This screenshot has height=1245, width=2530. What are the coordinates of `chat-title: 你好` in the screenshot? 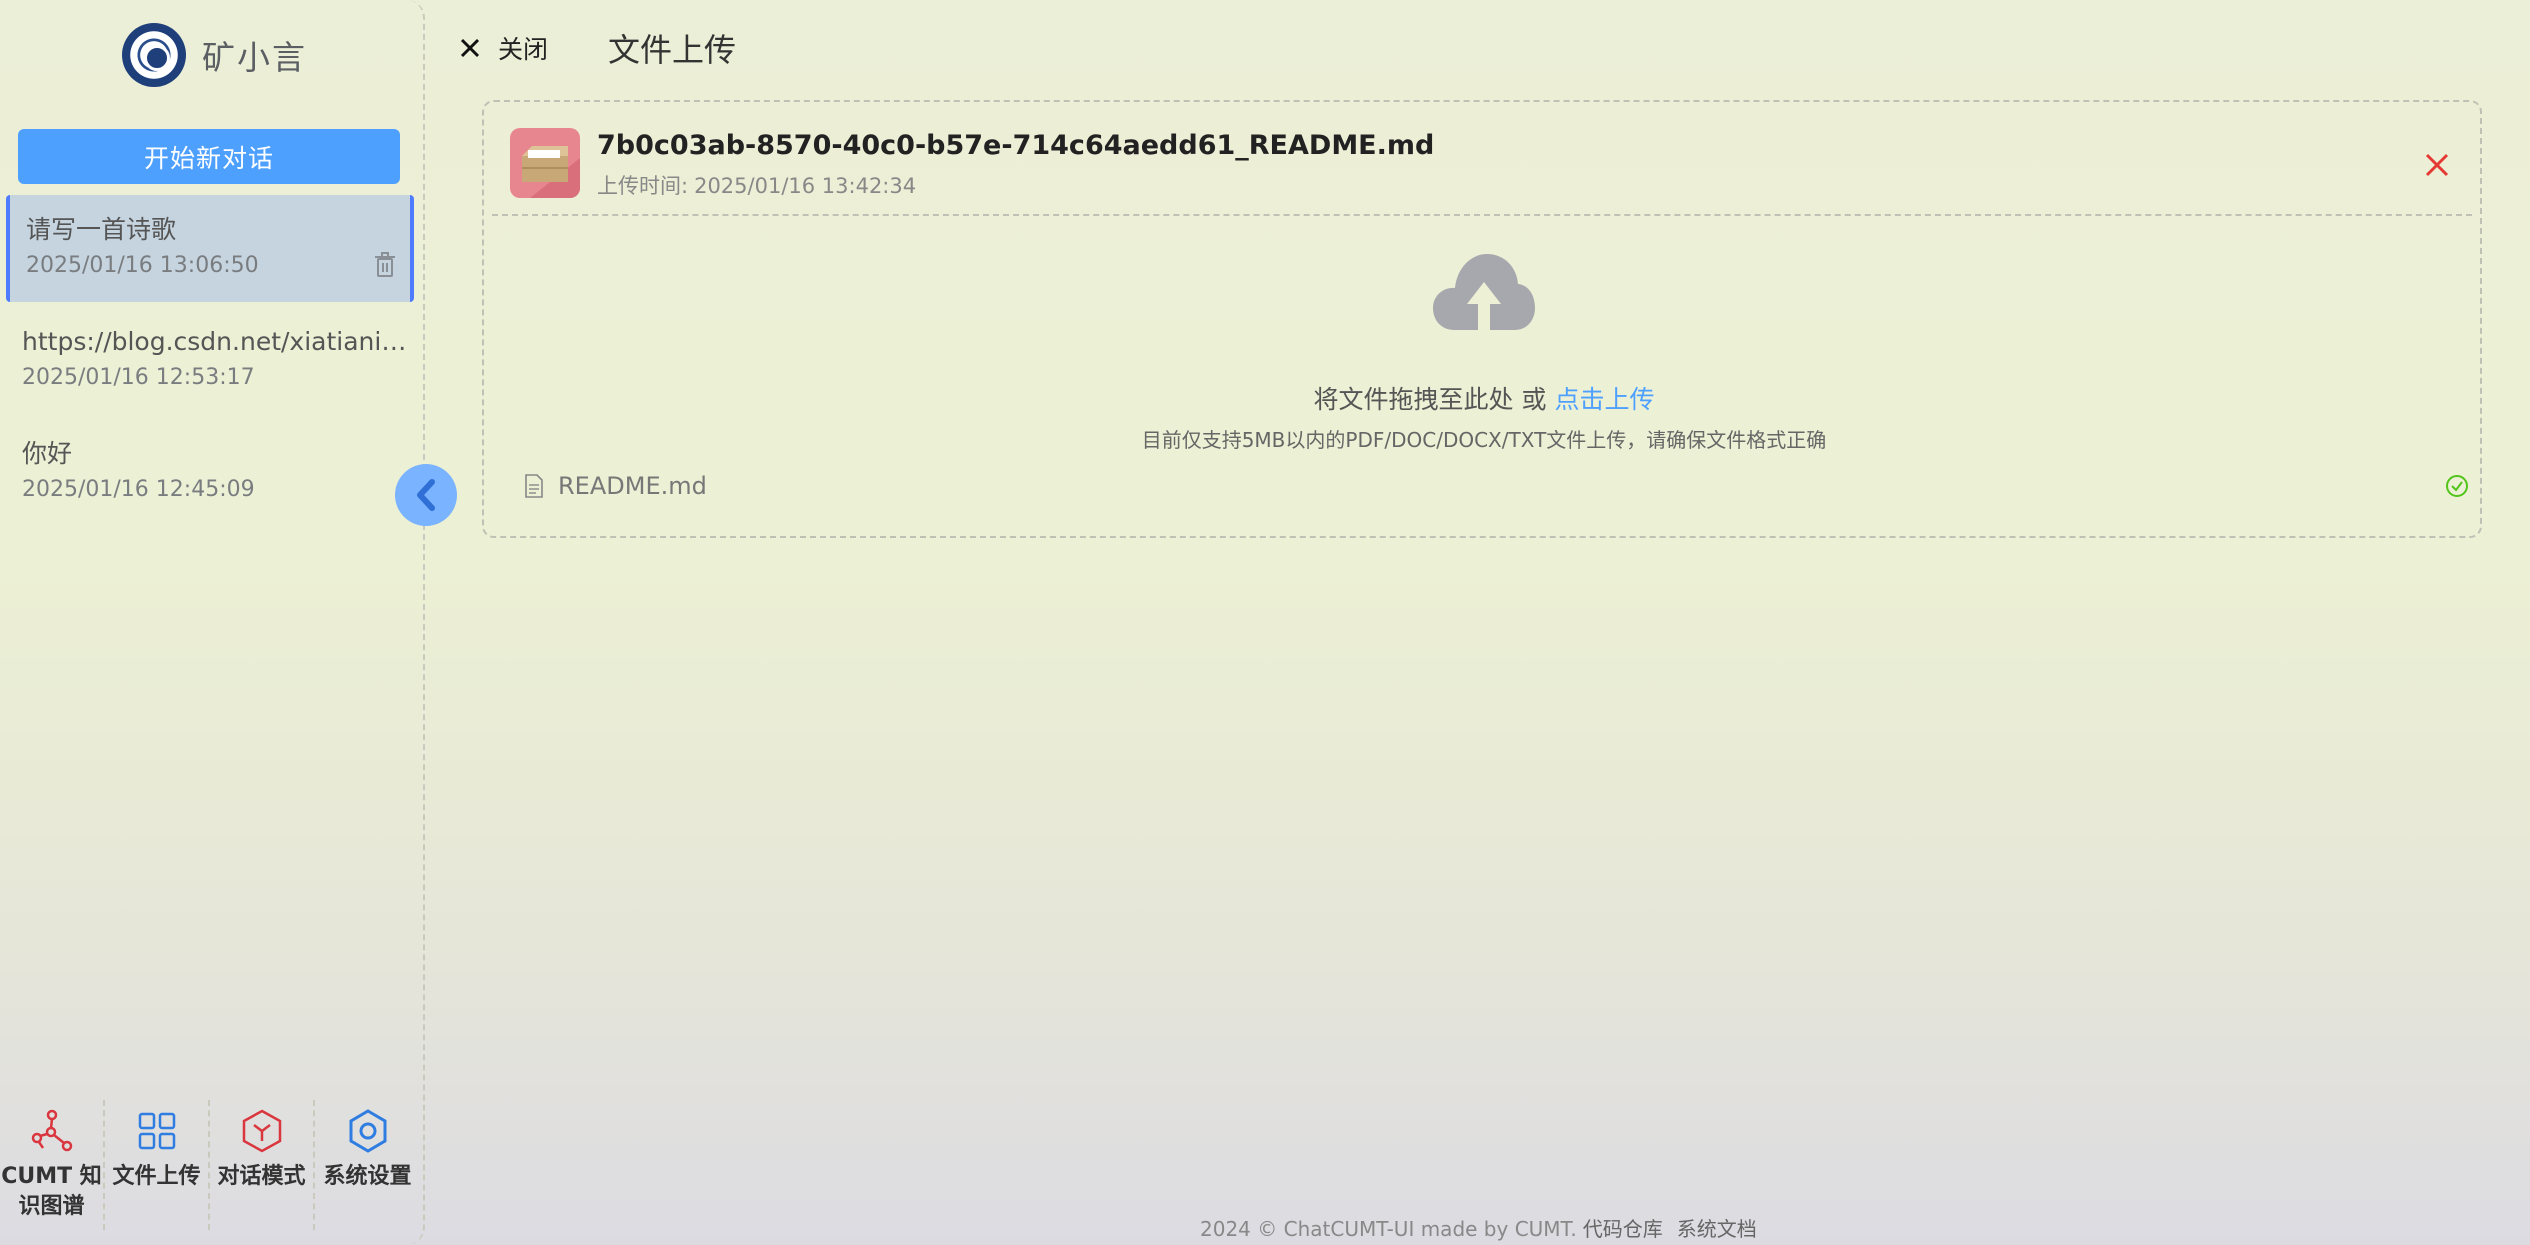 It's located at (47, 453).